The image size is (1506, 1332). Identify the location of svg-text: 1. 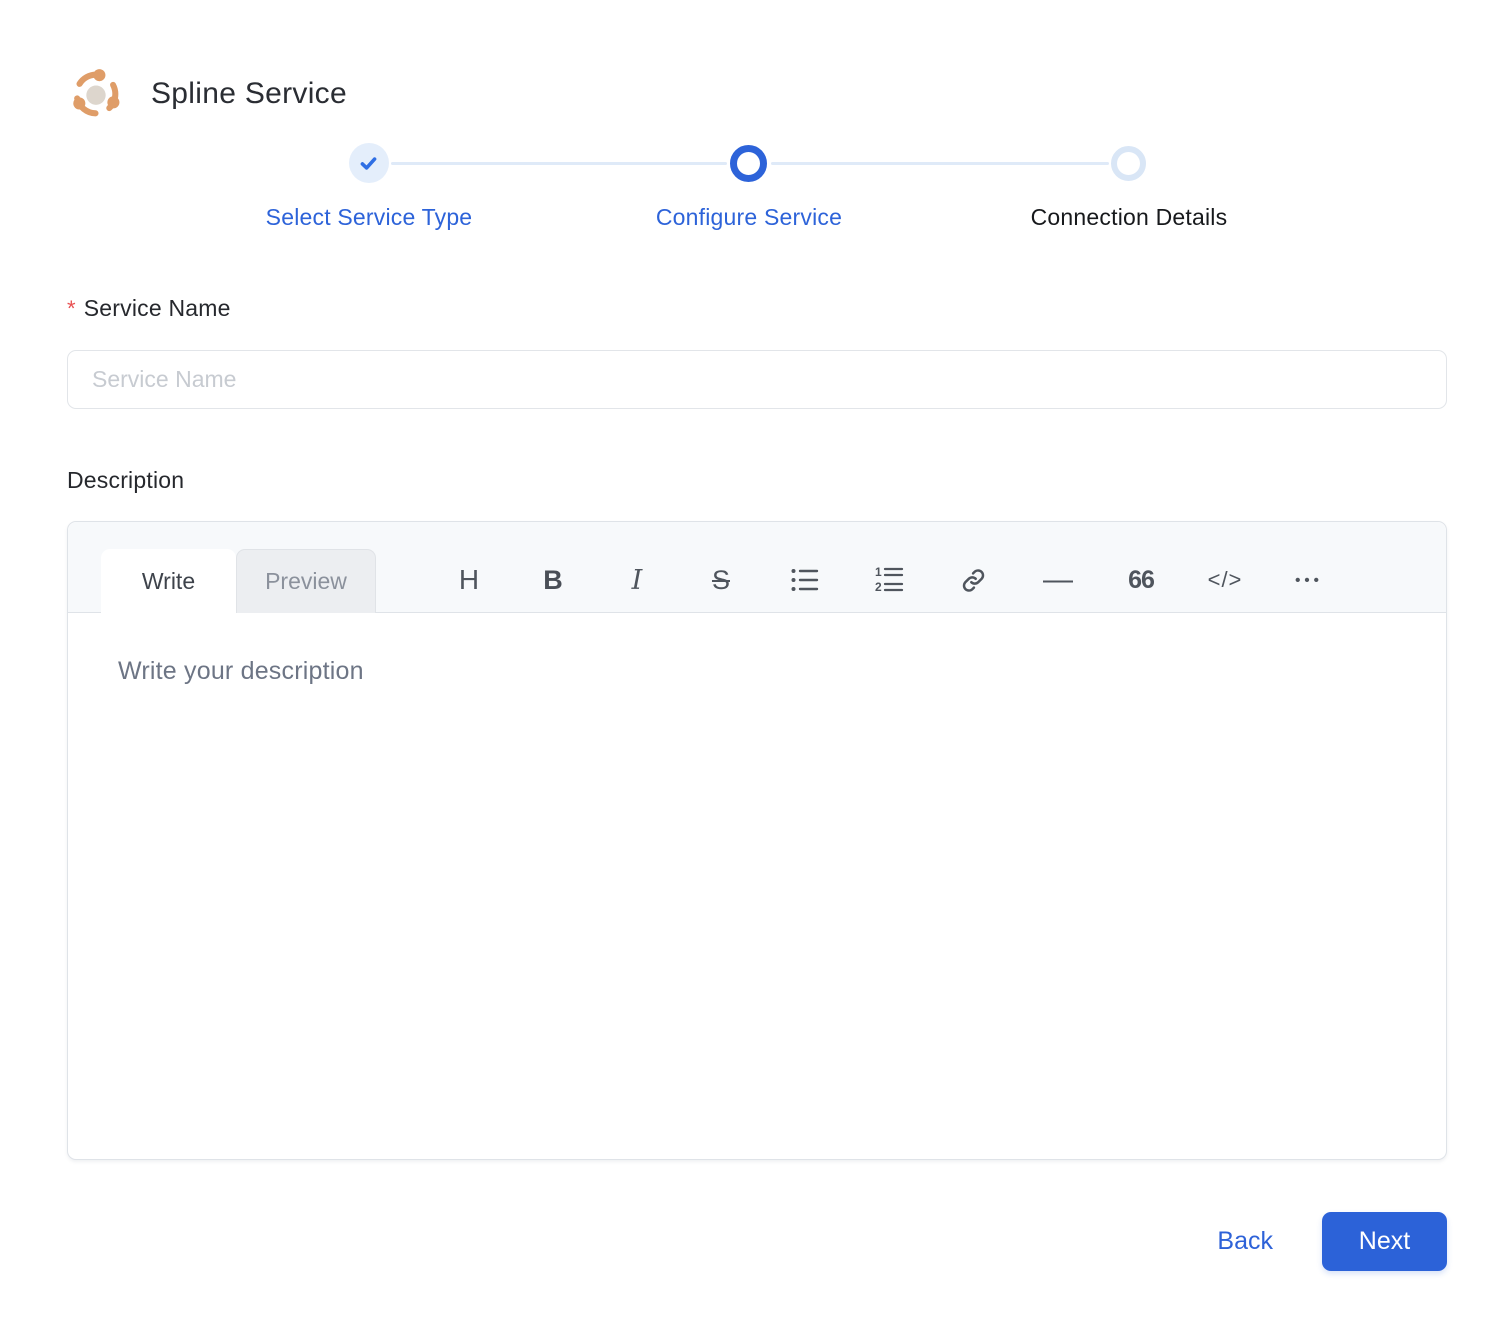
(878, 572).